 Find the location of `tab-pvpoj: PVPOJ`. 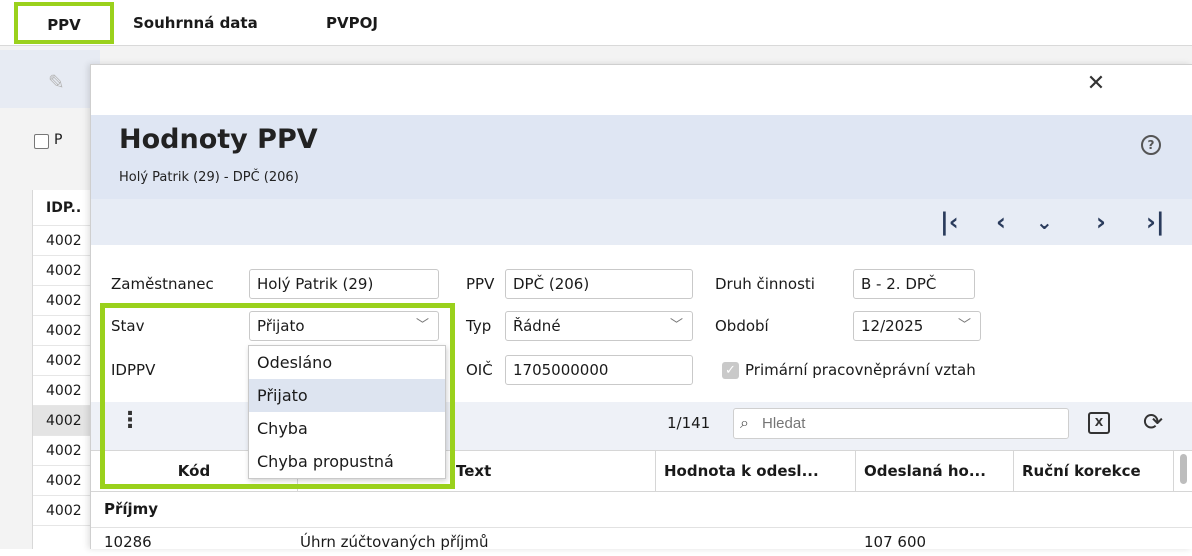

tab-pvpoj: PVPOJ is located at coordinates (352, 23).